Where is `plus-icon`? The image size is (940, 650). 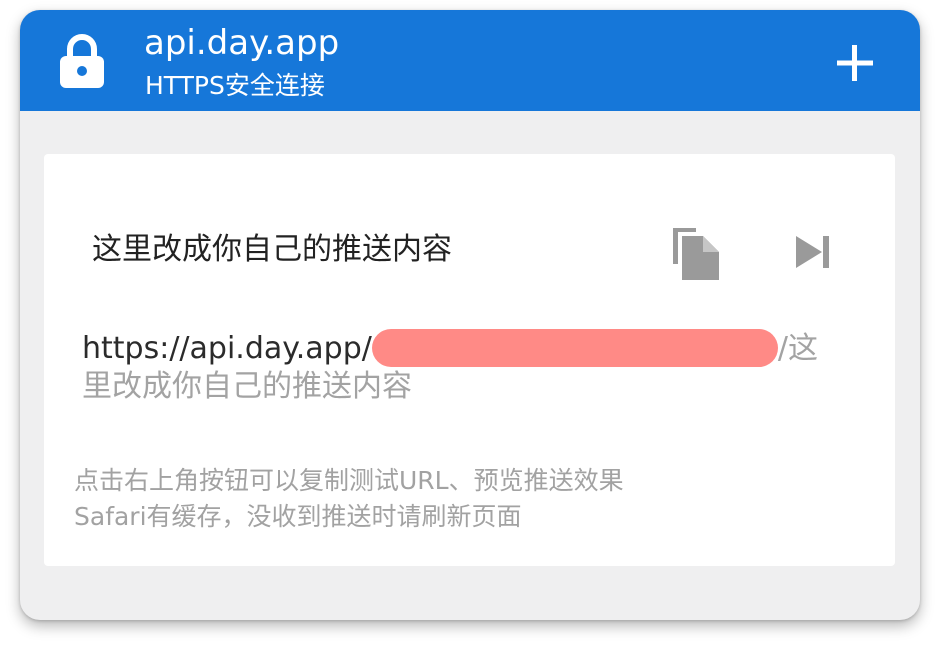 plus-icon is located at coordinates (855, 63).